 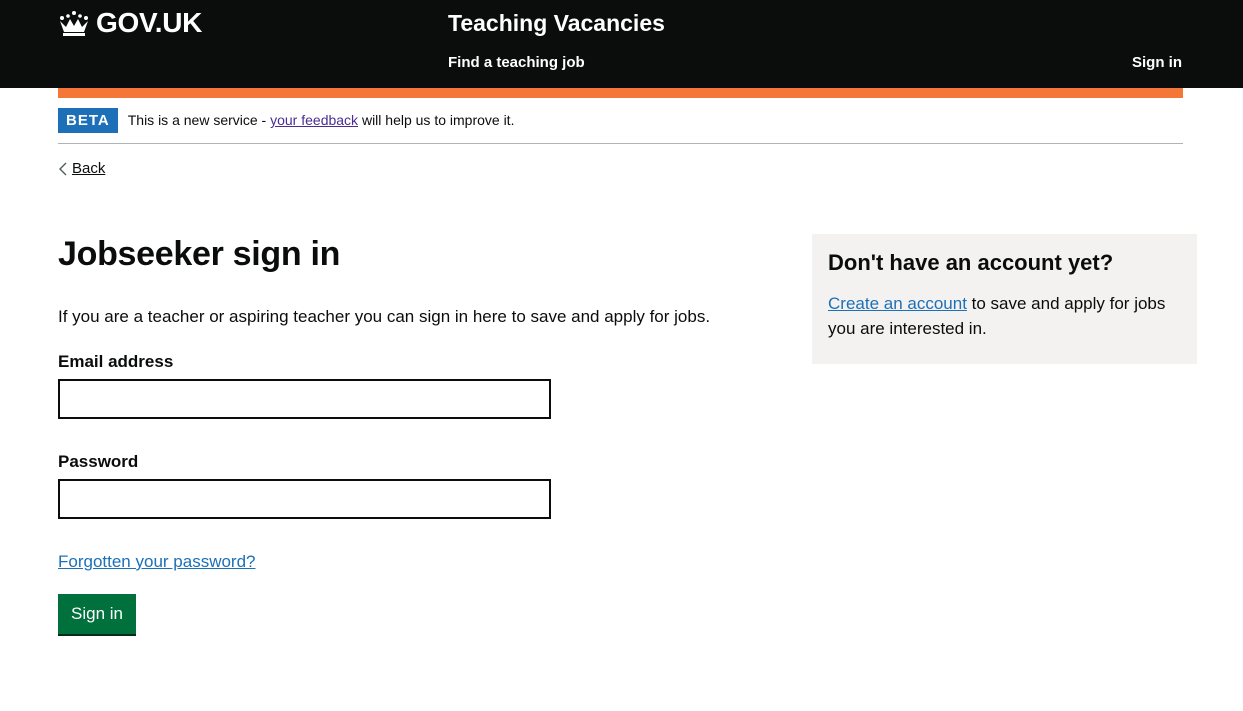 What do you see at coordinates (88, 120) in the screenshot?
I see `beta-tag: BETA` at bounding box center [88, 120].